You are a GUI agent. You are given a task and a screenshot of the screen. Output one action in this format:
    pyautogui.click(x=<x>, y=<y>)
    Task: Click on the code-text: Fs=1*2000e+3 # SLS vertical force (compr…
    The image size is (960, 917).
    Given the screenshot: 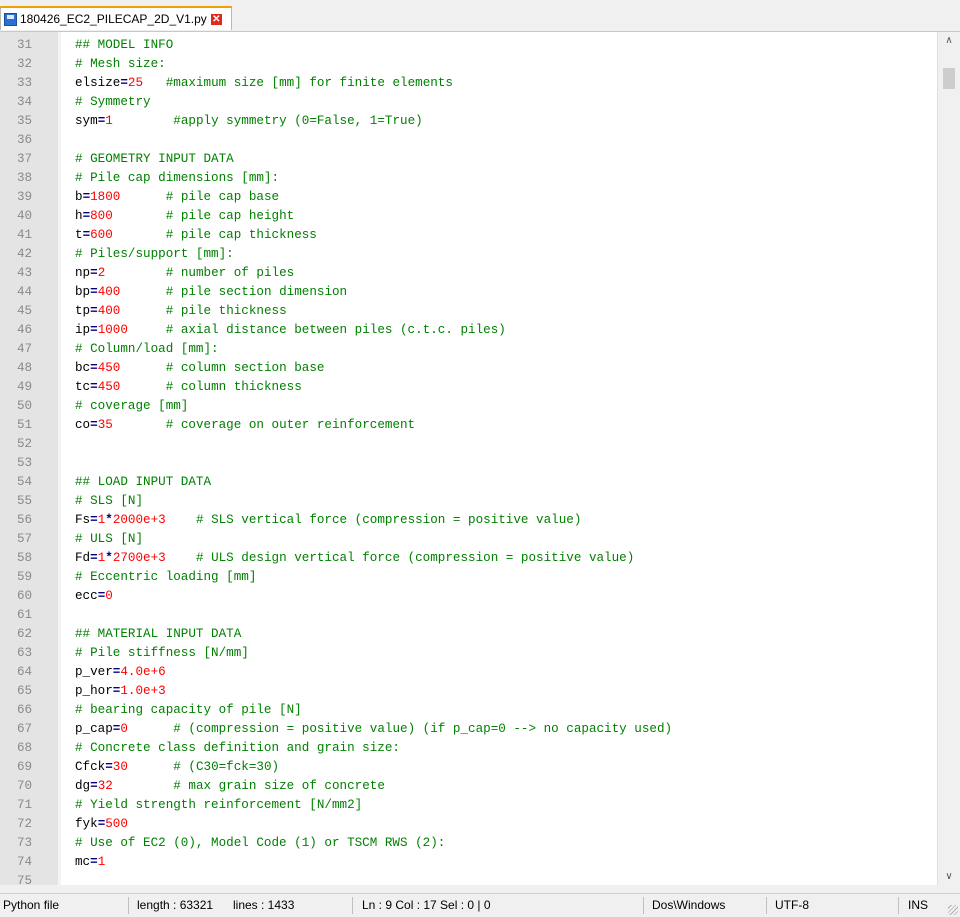 What is the action you would take?
    pyautogui.click(x=328, y=520)
    